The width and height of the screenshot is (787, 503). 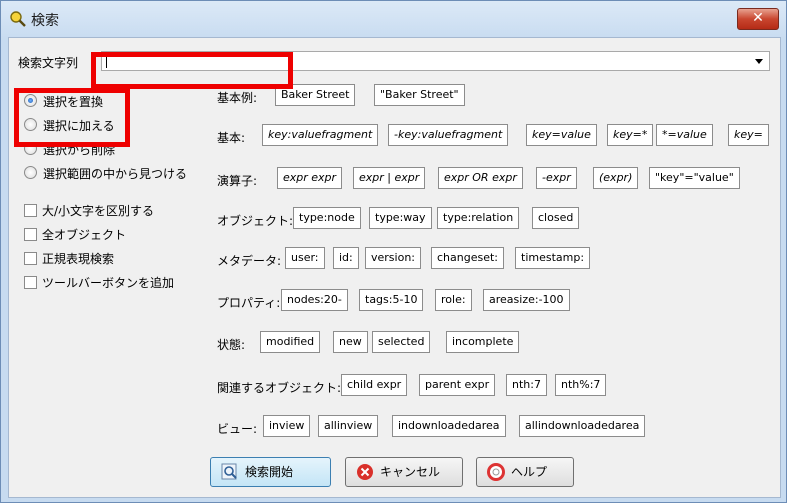 I want to click on close-button: ✕, so click(x=758, y=19).